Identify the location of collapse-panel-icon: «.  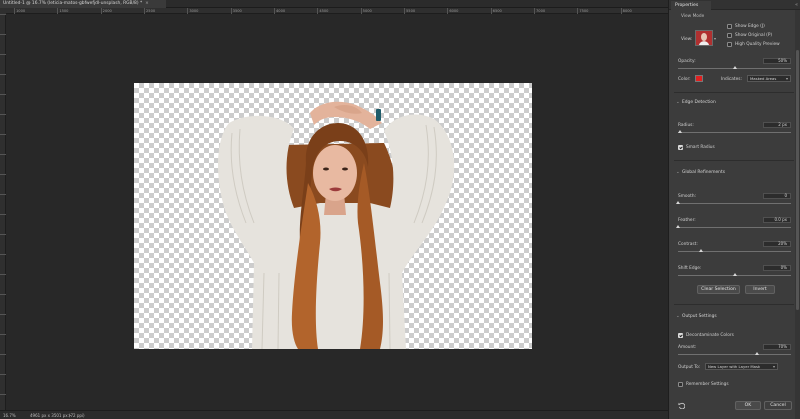
(796, 5).